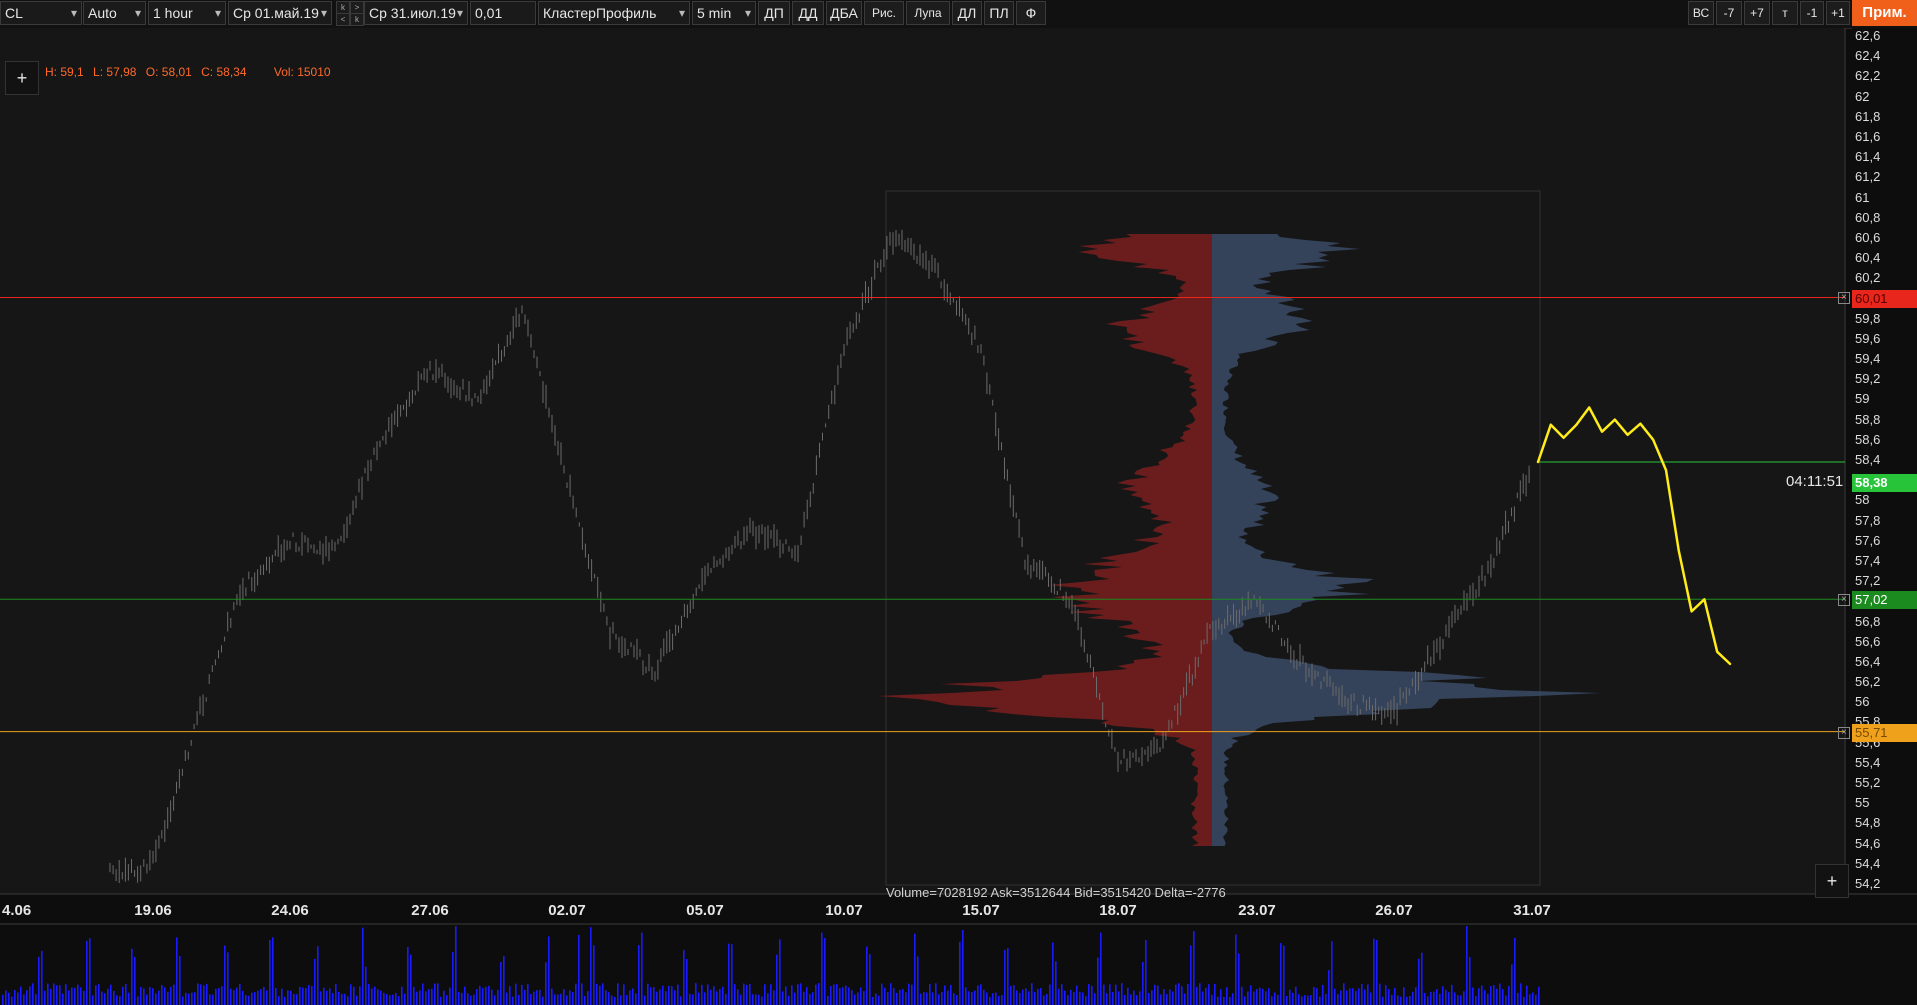 This screenshot has height=1005, width=1917. What do you see at coordinates (999, 13) in the screenshot?
I see `pl-button: ПЛ` at bounding box center [999, 13].